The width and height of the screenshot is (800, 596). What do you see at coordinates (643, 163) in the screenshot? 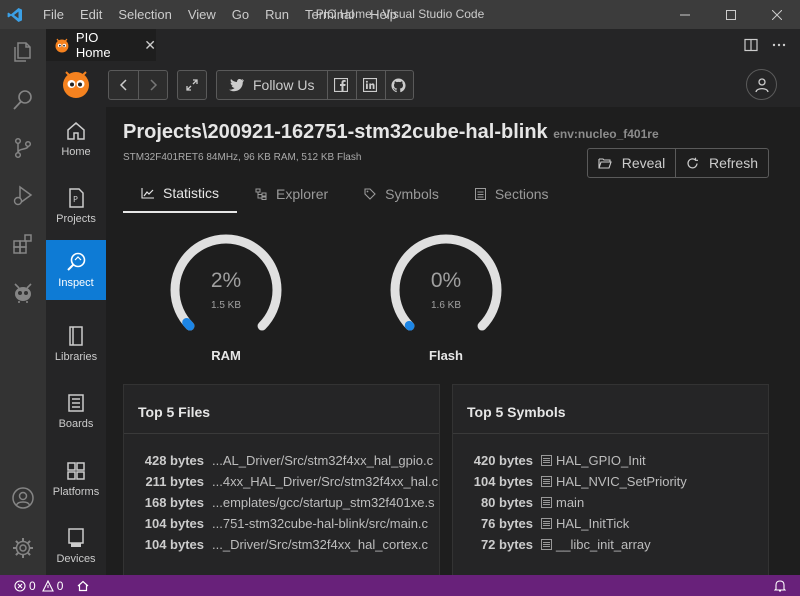
I see `reveal-label: Reveal` at bounding box center [643, 163].